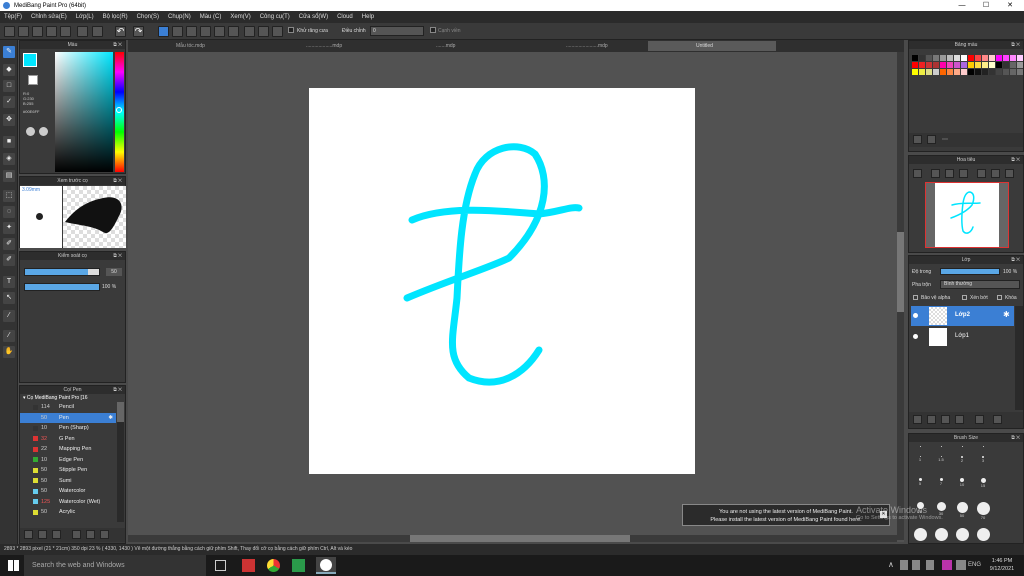 The width and height of the screenshot is (1024, 576). I want to click on brush-item: 125 Watercolor (Wet), so click(68, 502).